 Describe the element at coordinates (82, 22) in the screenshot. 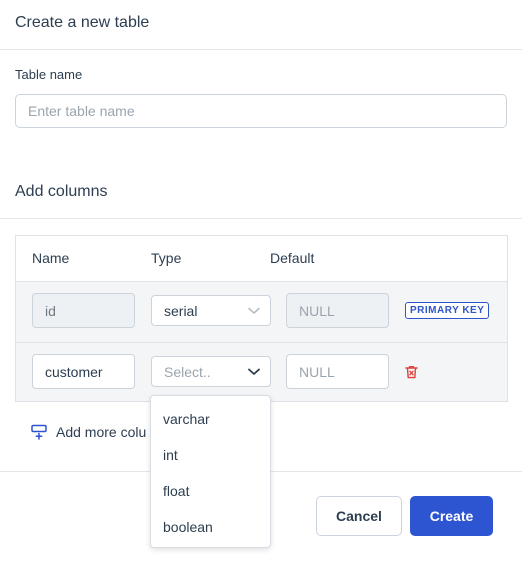

I see `dialog-title: Create a new table` at that location.